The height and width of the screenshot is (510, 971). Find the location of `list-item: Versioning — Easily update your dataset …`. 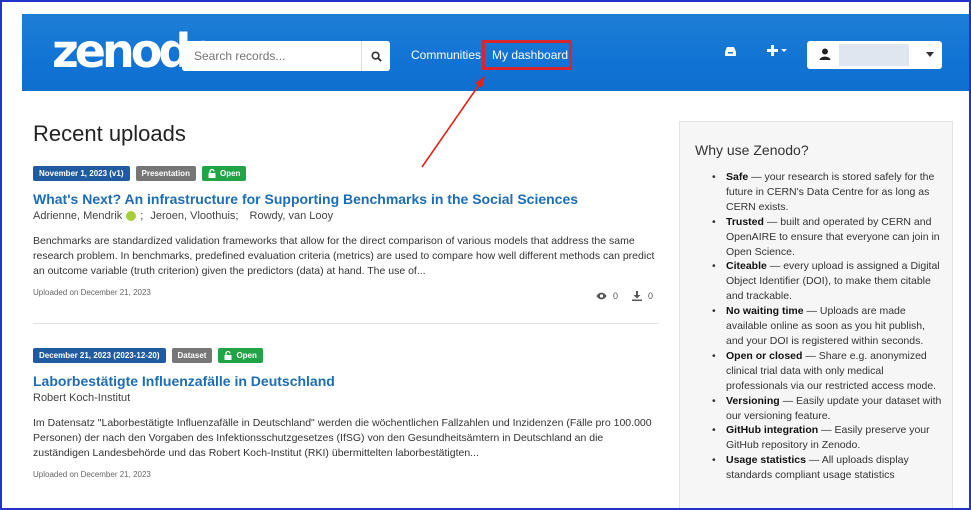

list-item: Versioning — Easily update your dataset … is located at coordinates (828, 409).